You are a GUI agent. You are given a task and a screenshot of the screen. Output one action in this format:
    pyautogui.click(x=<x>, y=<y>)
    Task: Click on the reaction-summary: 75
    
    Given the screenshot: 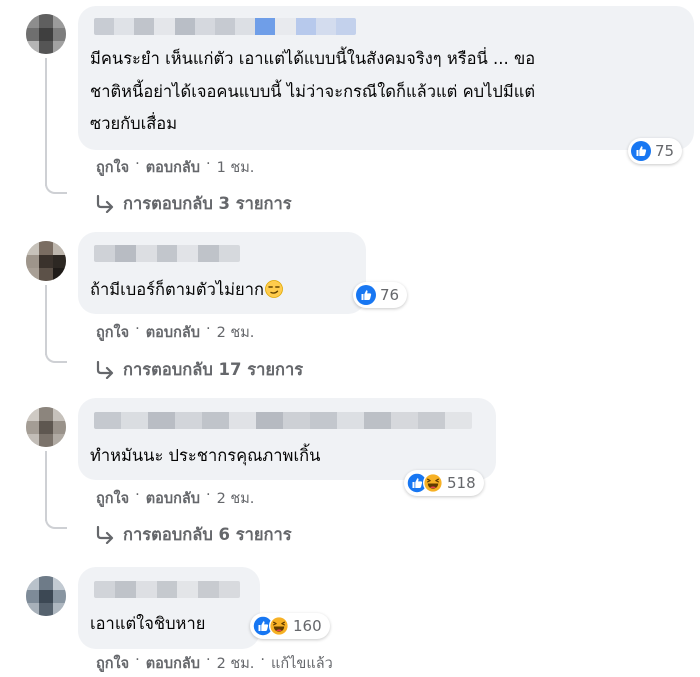 What is the action you would take?
    pyautogui.click(x=655, y=151)
    